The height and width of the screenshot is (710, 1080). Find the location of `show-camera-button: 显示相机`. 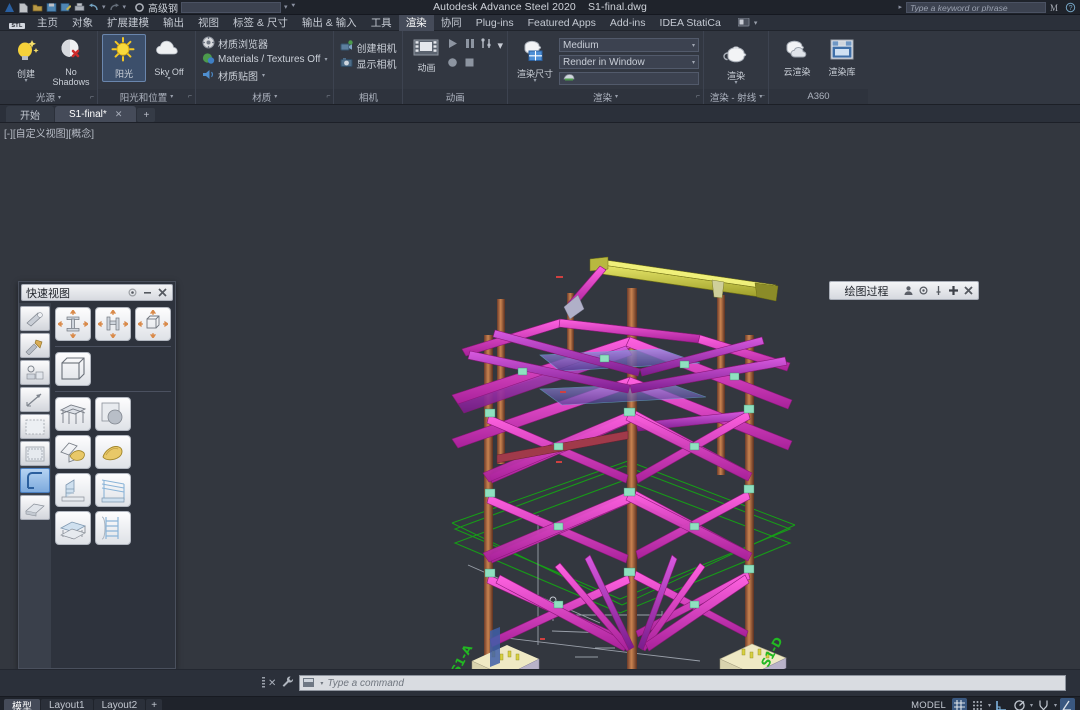

show-camera-button: 显示相机 is located at coordinates (368, 63).